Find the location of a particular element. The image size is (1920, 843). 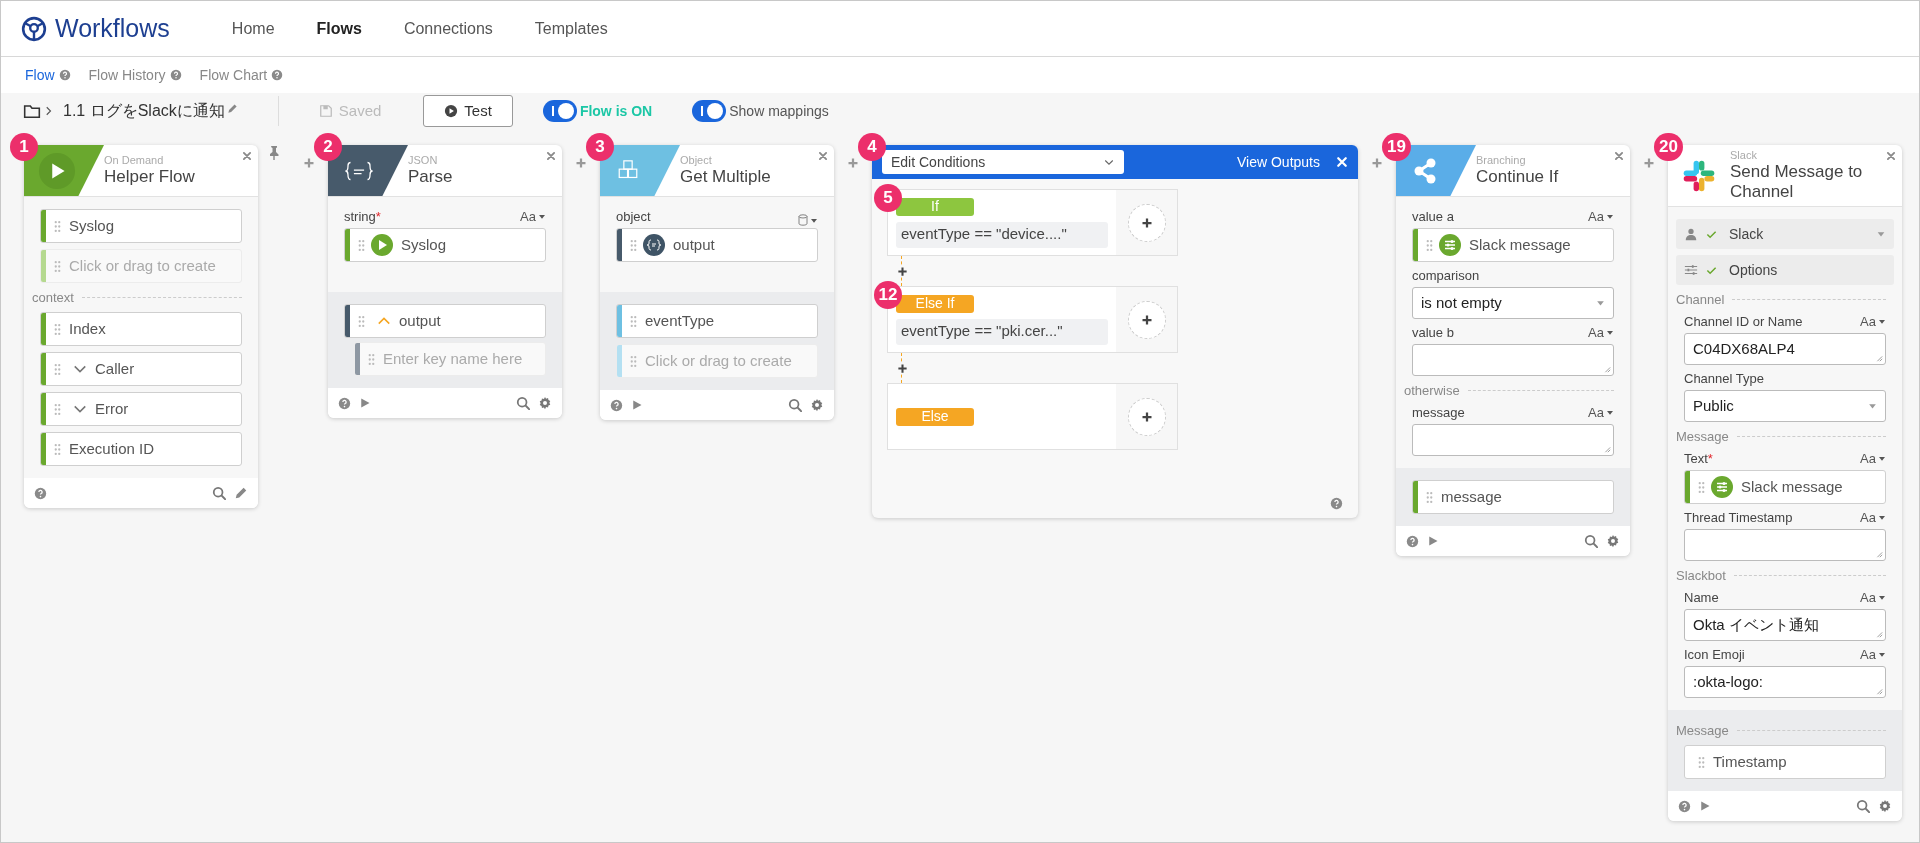

text-area: C04DX68ALP4 is located at coordinates (1785, 349).